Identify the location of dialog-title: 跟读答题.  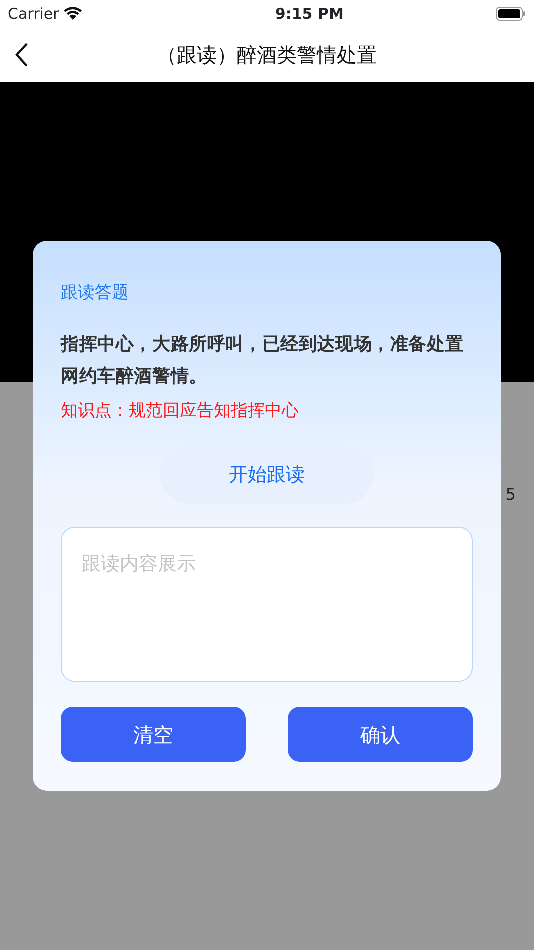
(95, 293).